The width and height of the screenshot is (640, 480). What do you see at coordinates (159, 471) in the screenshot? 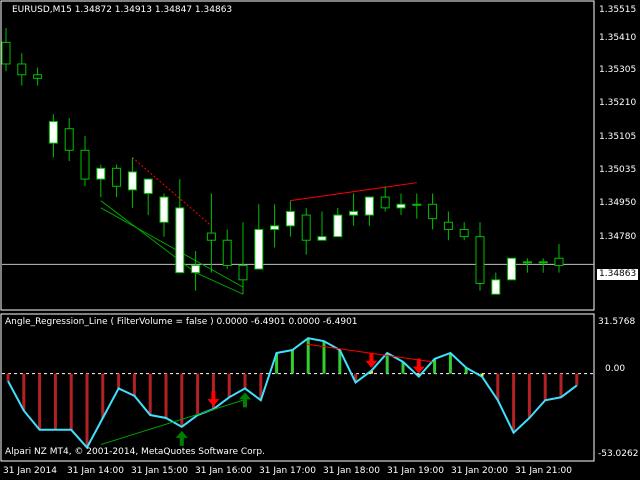
I see `time-axis-label: 31 Jan 15:00` at bounding box center [159, 471].